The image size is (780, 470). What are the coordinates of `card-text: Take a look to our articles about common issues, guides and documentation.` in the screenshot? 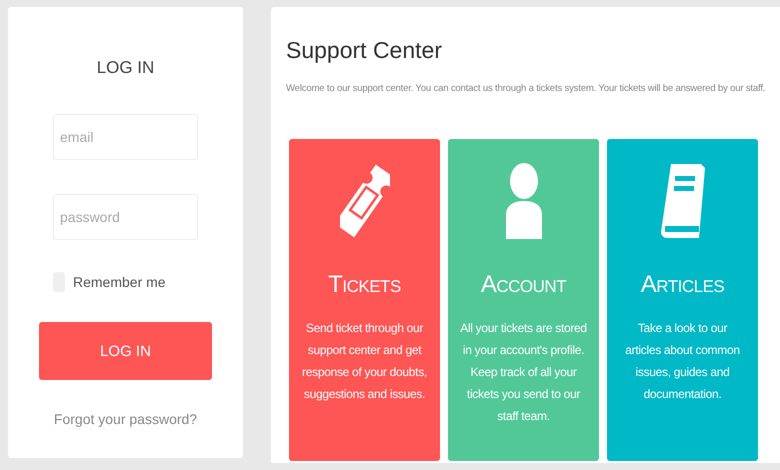 It's located at (682, 361).